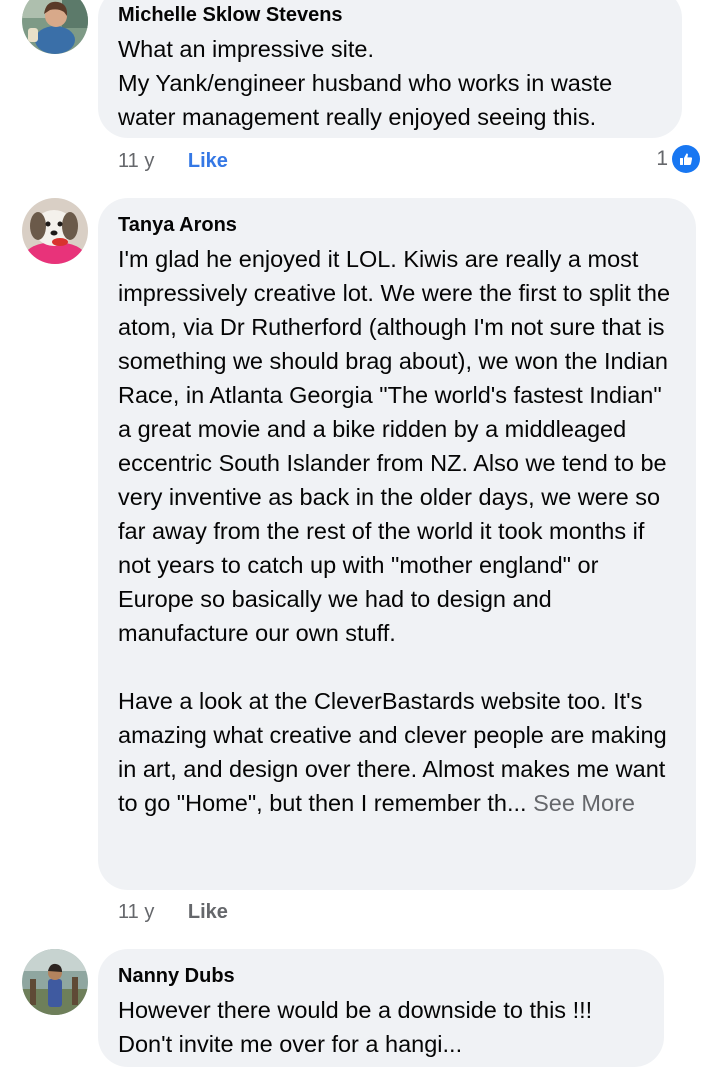 This screenshot has width=720, height=1069. I want to click on thumbs-up-icon, so click(686, 159).